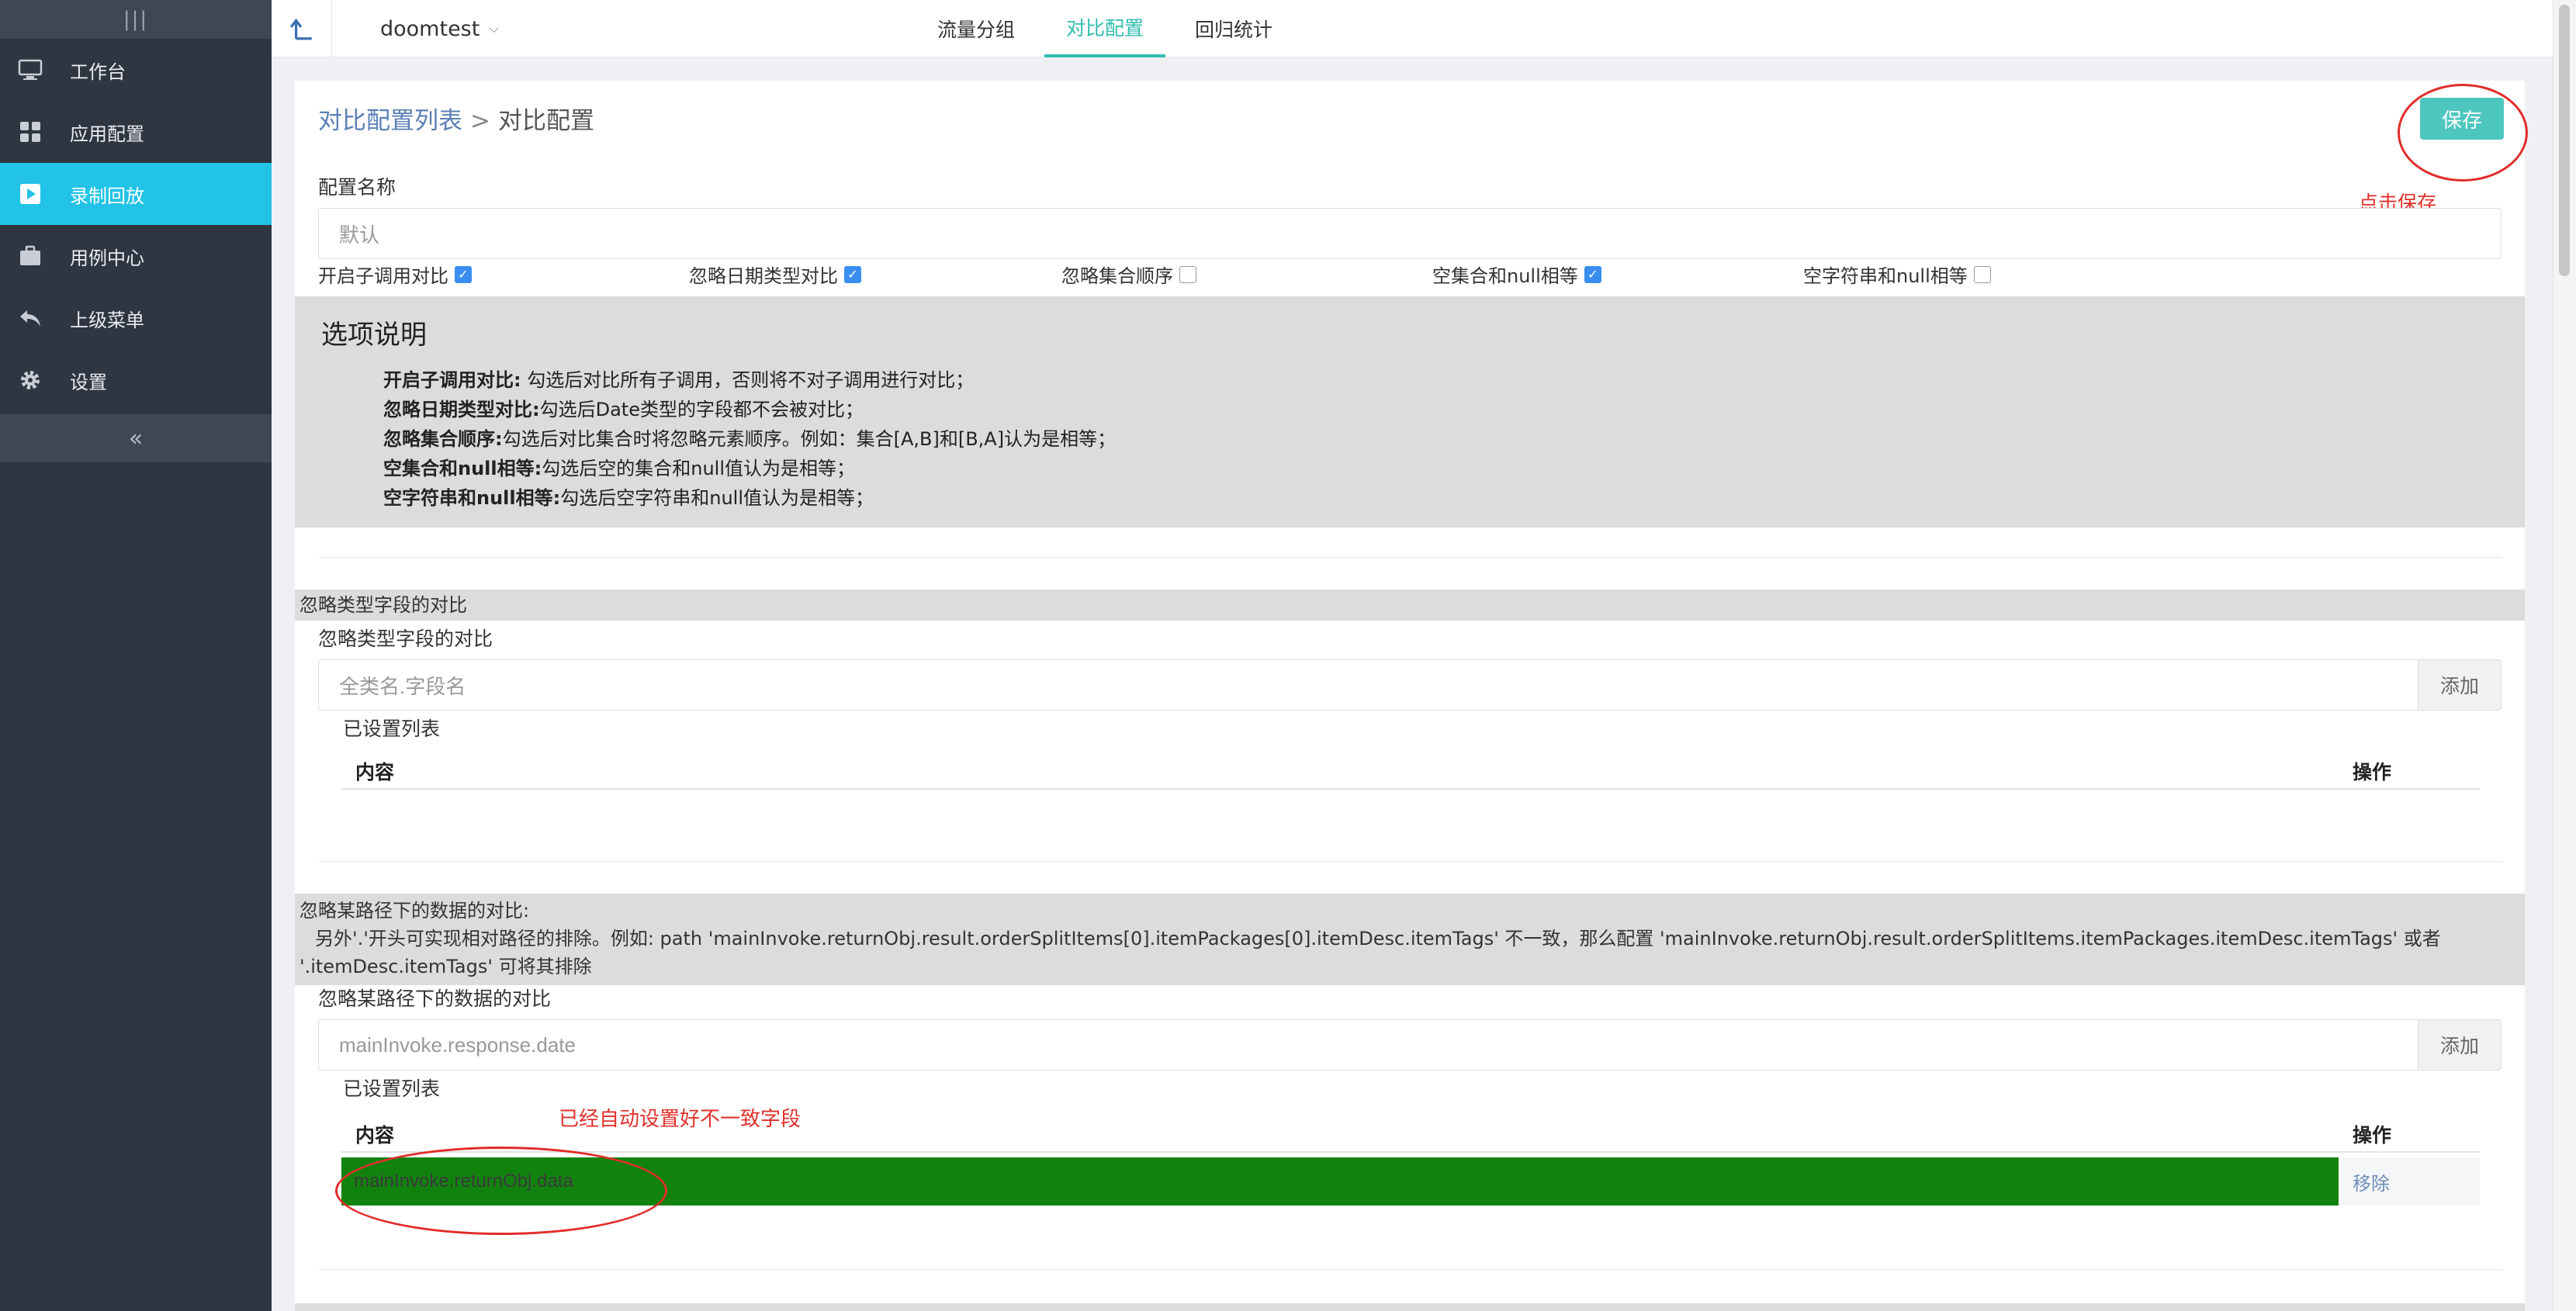 This screenshot has width=2576, height=1311. What do you see at coordinates (405, 639) in the screenshot?
I see `ignore-type-label: 忽略类型字段的对比` at bounding box center [405, 639].